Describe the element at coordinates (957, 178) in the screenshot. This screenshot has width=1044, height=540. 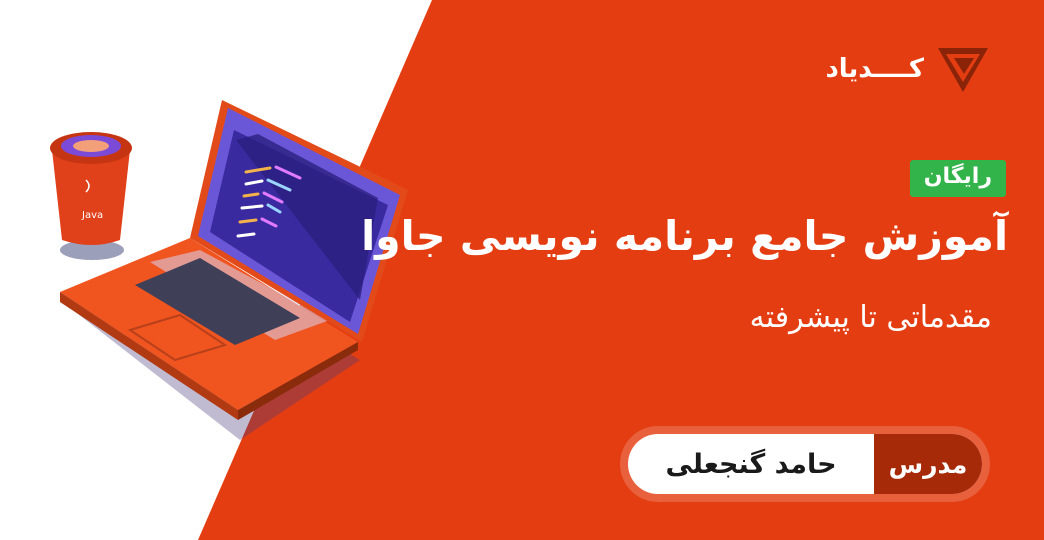
I see `free-badge: رایگان` at that location.